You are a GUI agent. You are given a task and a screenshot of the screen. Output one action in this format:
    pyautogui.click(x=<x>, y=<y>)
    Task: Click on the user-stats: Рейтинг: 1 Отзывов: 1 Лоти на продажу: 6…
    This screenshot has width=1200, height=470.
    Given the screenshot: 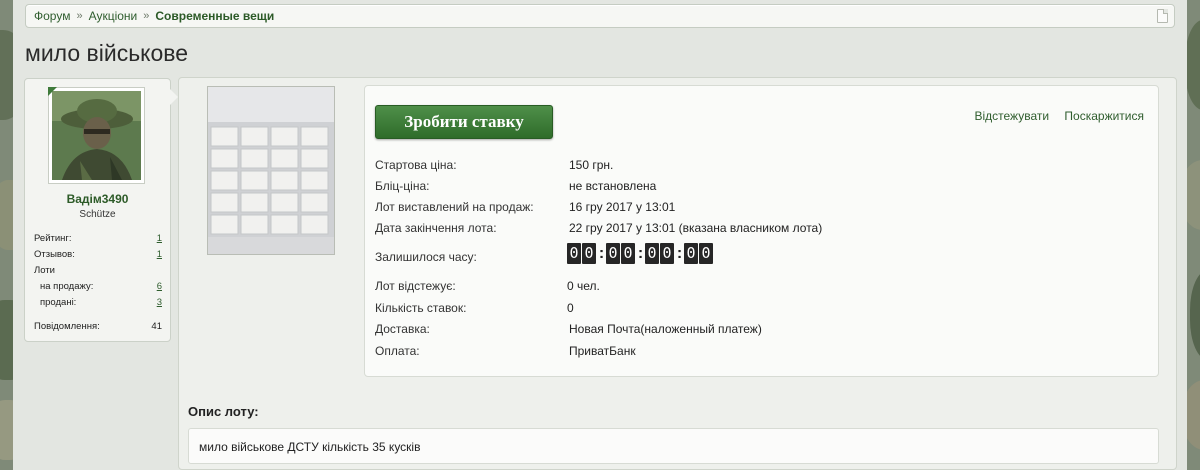 What is the action you would take?
    pyautogui.click(x=98, y=282)
    